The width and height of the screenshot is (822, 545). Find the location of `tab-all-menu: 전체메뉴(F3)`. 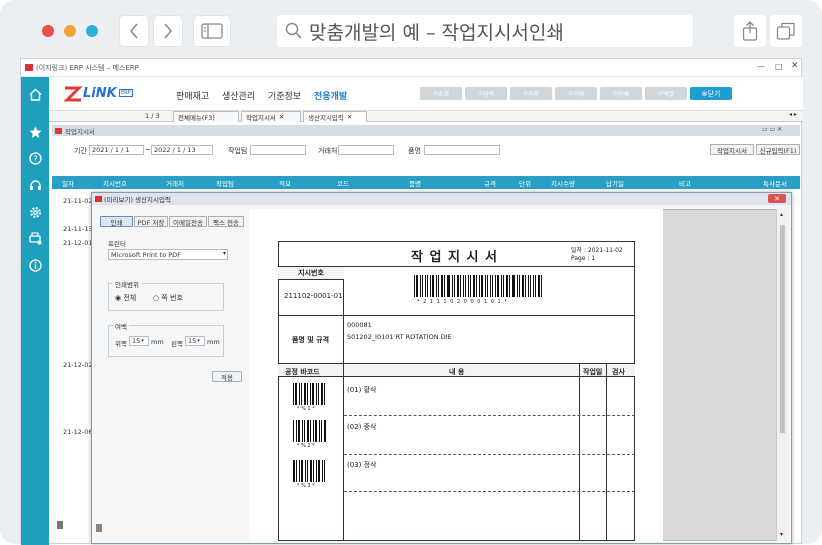

tab-all-menu: 전체메뉴(F3) is located at coordinates (206, 116).